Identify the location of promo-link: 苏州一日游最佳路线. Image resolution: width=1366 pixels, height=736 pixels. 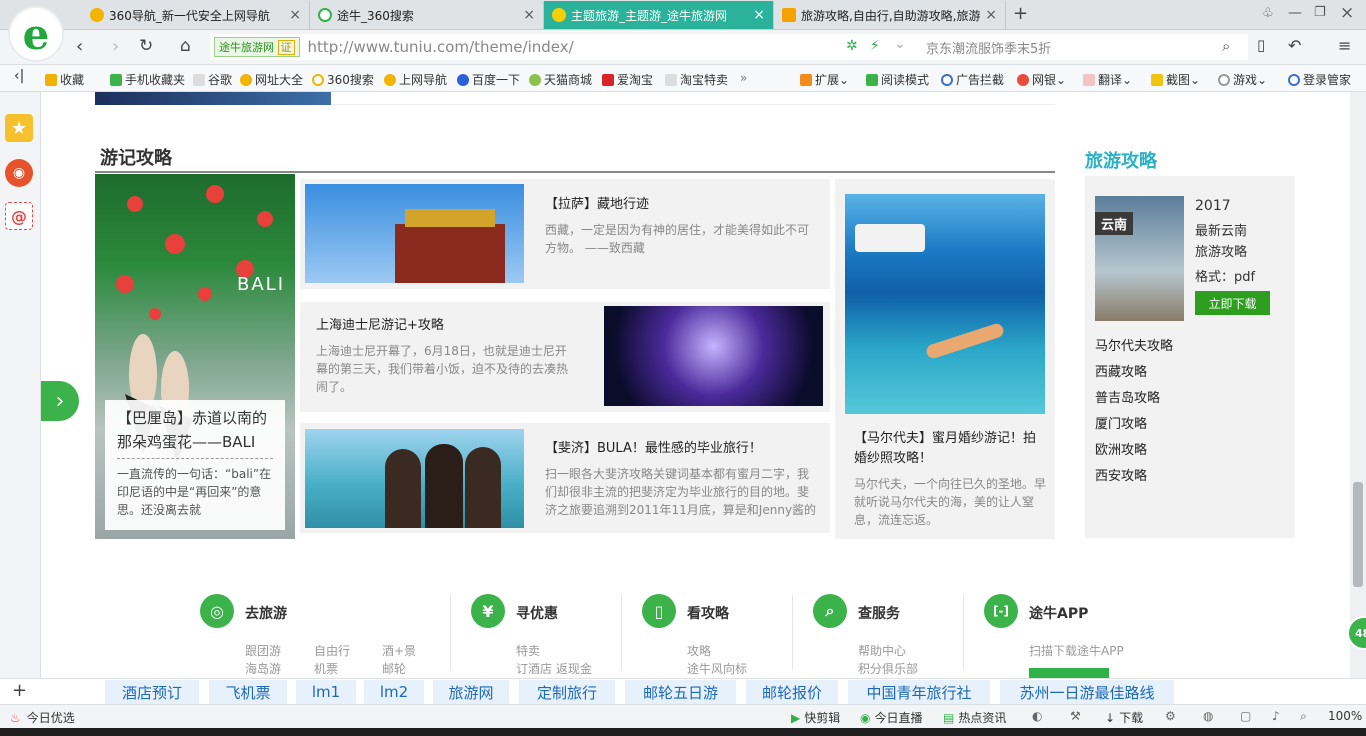
(1087, 692).